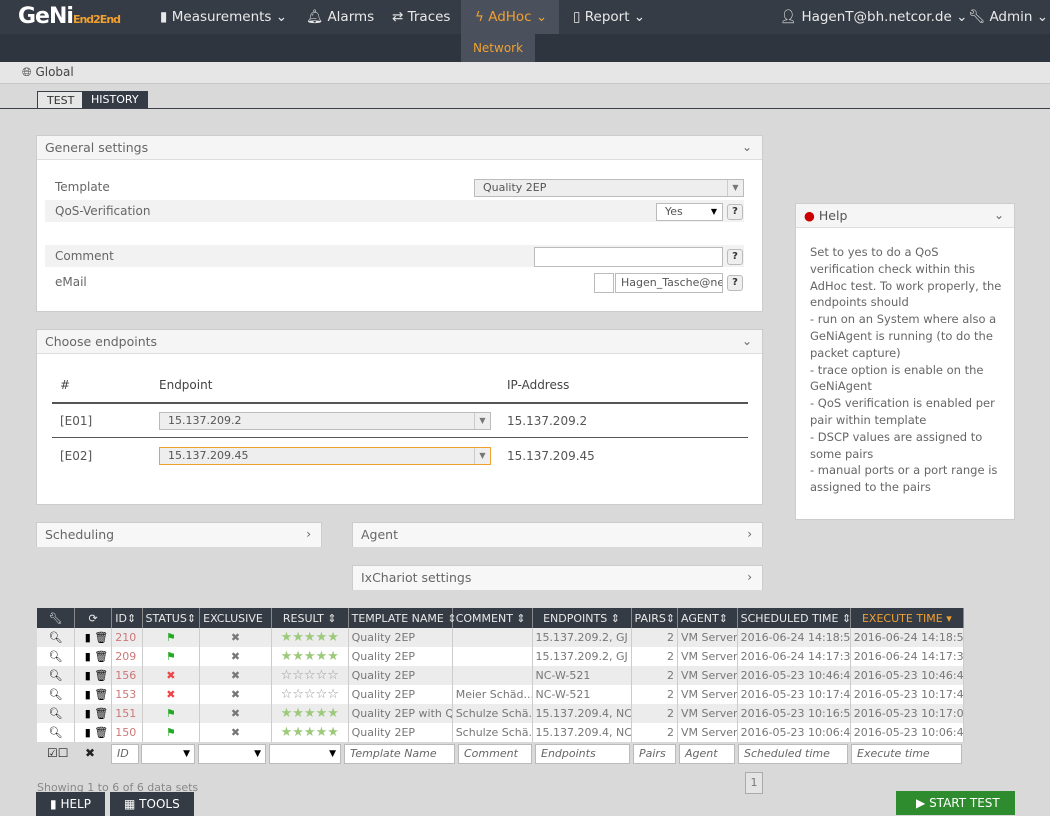 Image resolution: width=1050 pixels, height=816 pixels. What do you see at coordinates (654, 754) in the screenshot?
I see `filter-input: Pairs` at bounding box center [654, 754].